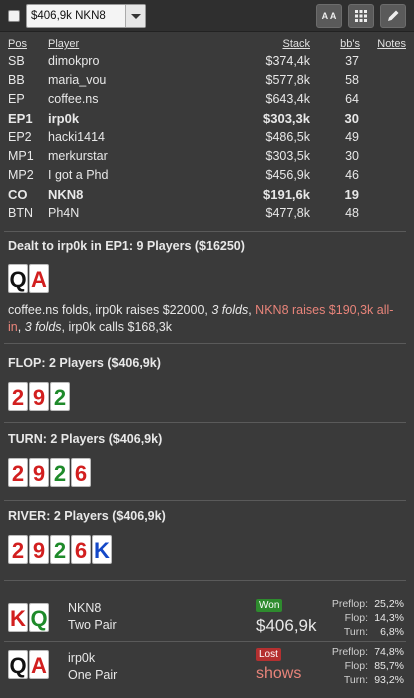  What do you see at coordinates (14, 16) in the screenshot?
I see `hand-checkbox` at bounding box center [14, 16].